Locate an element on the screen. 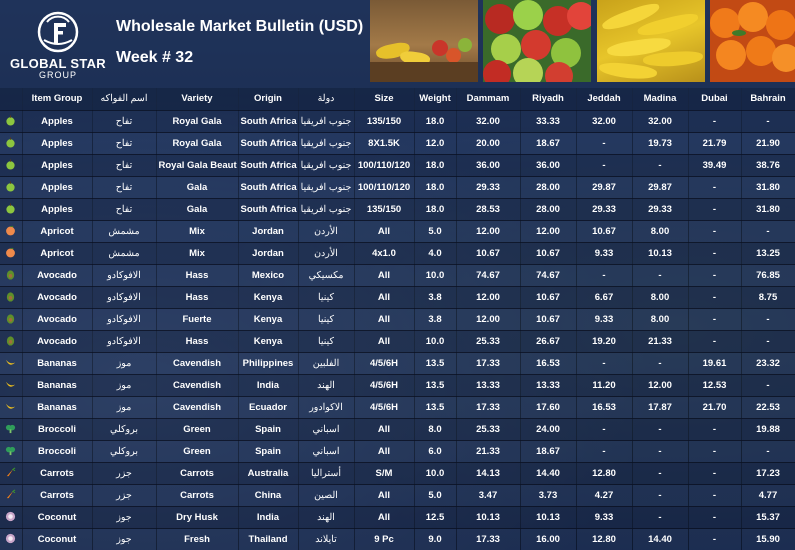  variety-cell: Fresh is located at coordinates (197, 539).